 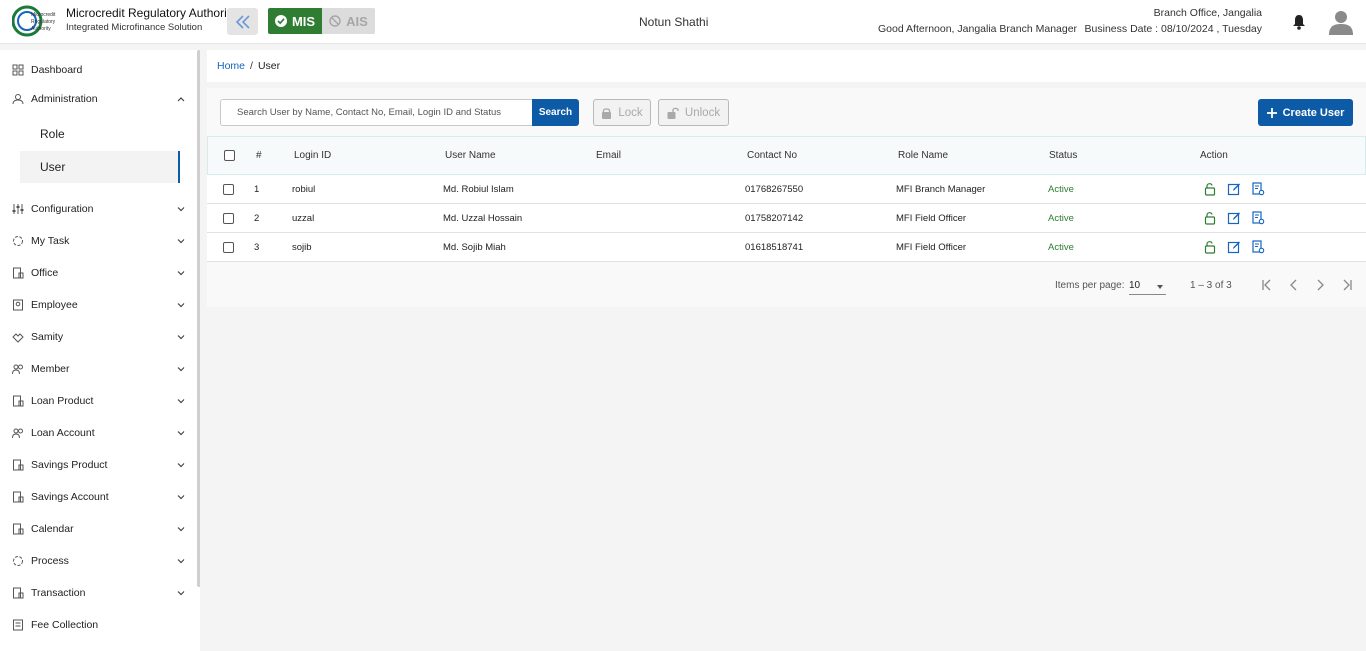 What do you see at coordinates (18, 241) in the screenshot?
I see `task-icon` at bounding box center [18, 241].